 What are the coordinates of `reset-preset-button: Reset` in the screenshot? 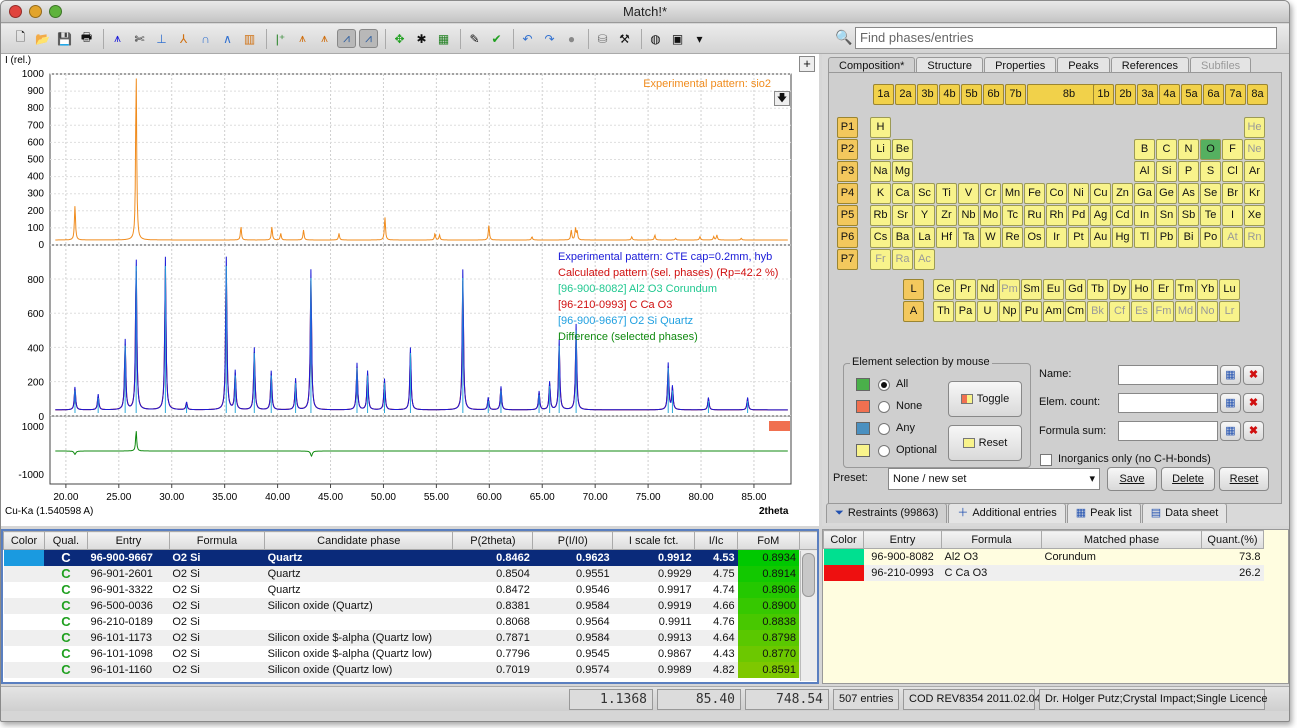 It's located at (1244, 479).